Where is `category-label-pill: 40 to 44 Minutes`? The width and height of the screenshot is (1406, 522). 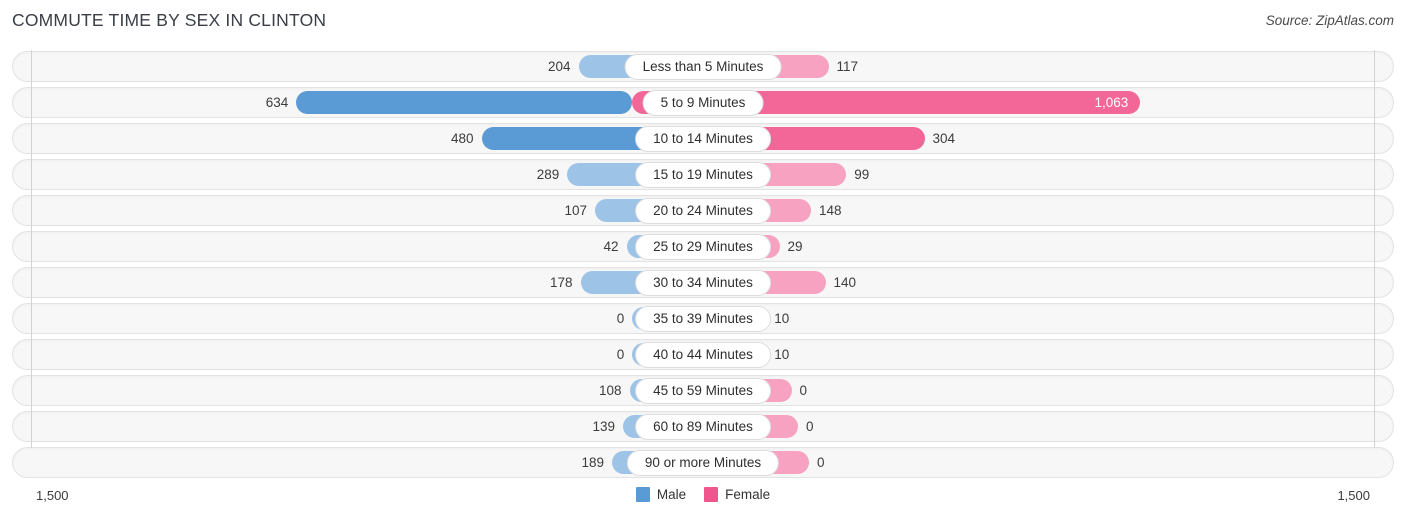 category-label-pill: 40 to 44 Minutes is located at coordinates (703, 354).